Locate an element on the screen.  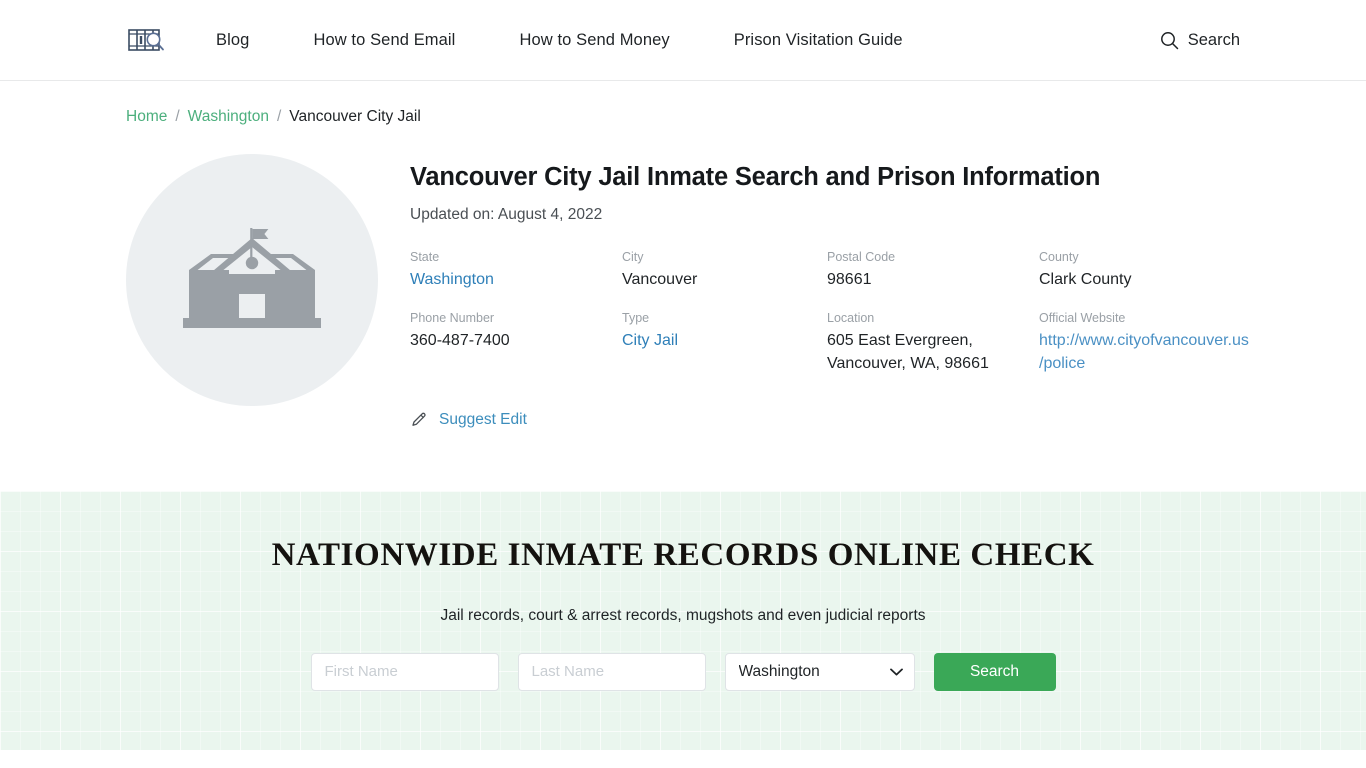
state-select-wrapper: Washington is located at coordinates (819, 671).